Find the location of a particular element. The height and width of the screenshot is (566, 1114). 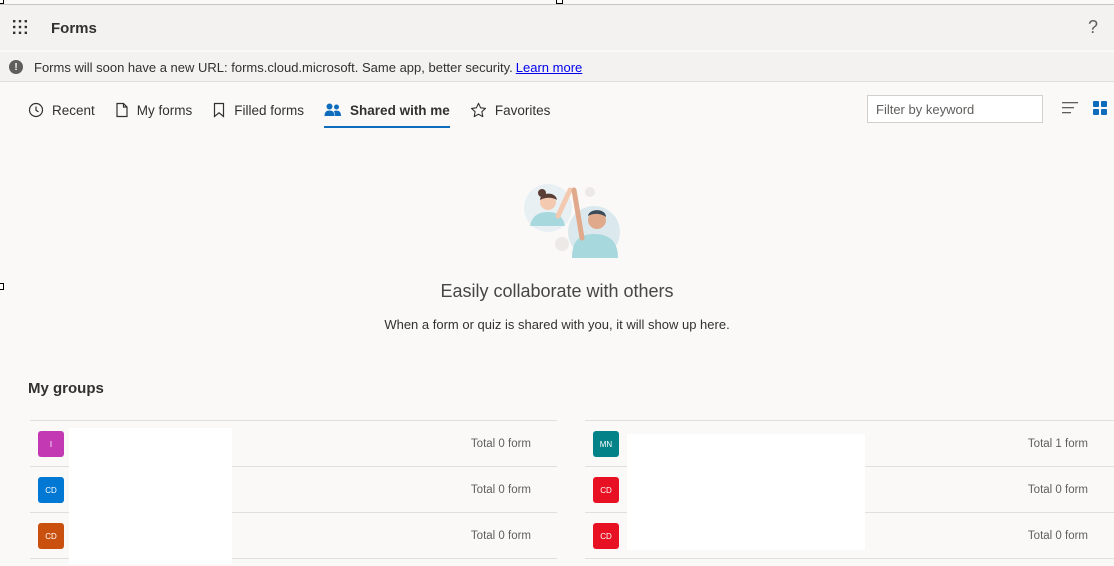

tab-shared-with-me: Shared with me is located at coordinates (387, 112).